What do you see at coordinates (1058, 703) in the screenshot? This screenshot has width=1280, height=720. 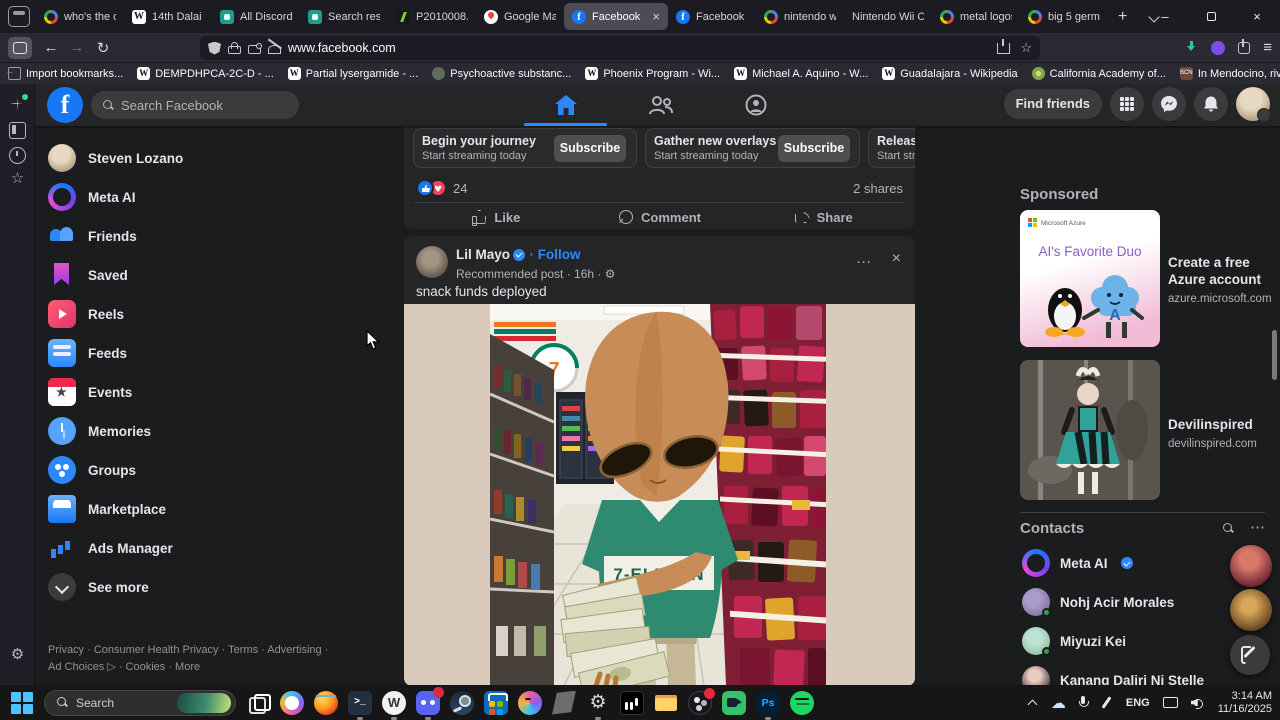 I see `weather-cloud-icon: ☁` at bounding box center [1058, 703].